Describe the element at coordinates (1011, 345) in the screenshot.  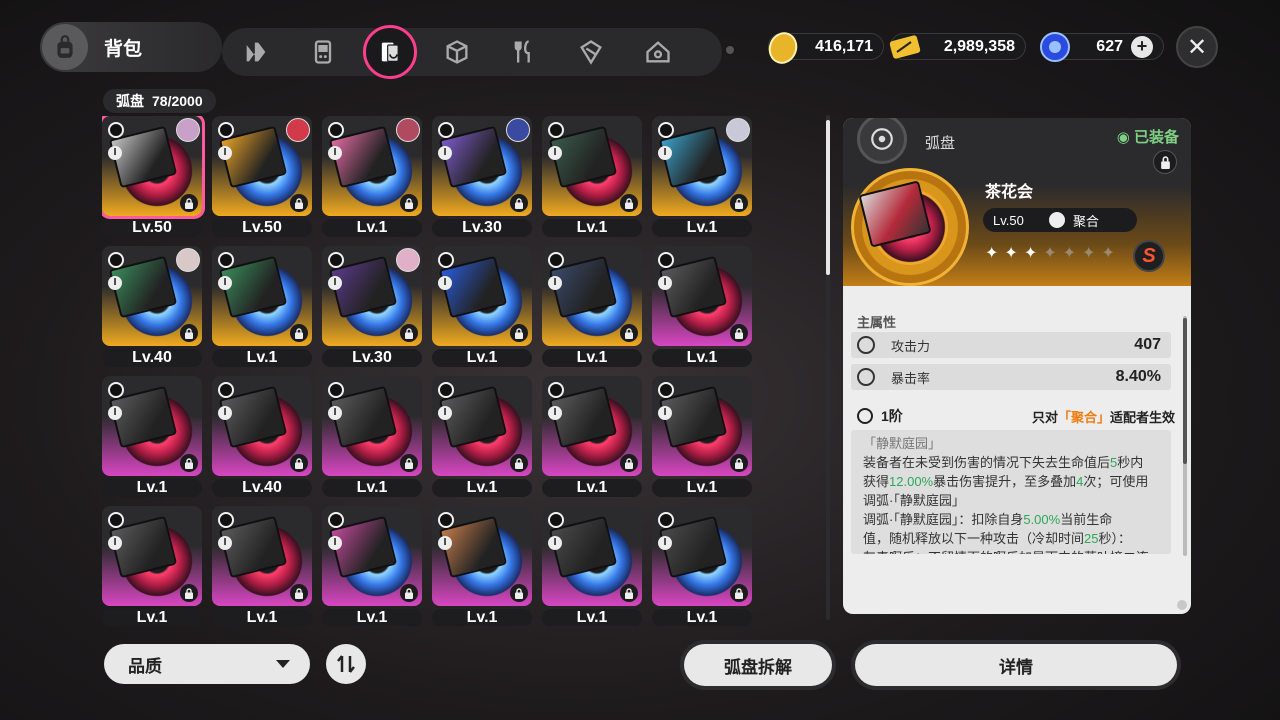
I see `stat-row-atk: 攻击力 407` at that location.